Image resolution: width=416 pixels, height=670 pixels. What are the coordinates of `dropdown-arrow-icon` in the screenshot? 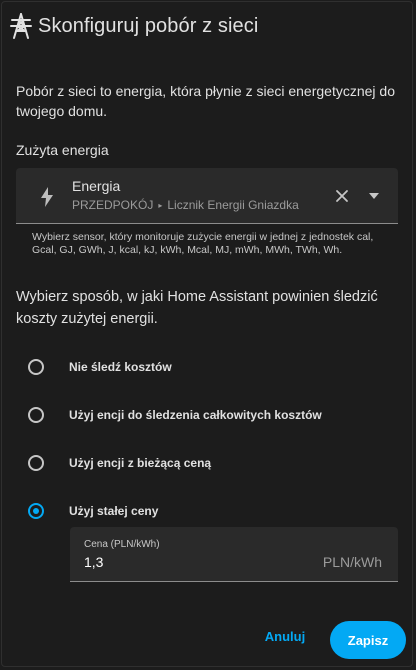 It's located at (374, 196).